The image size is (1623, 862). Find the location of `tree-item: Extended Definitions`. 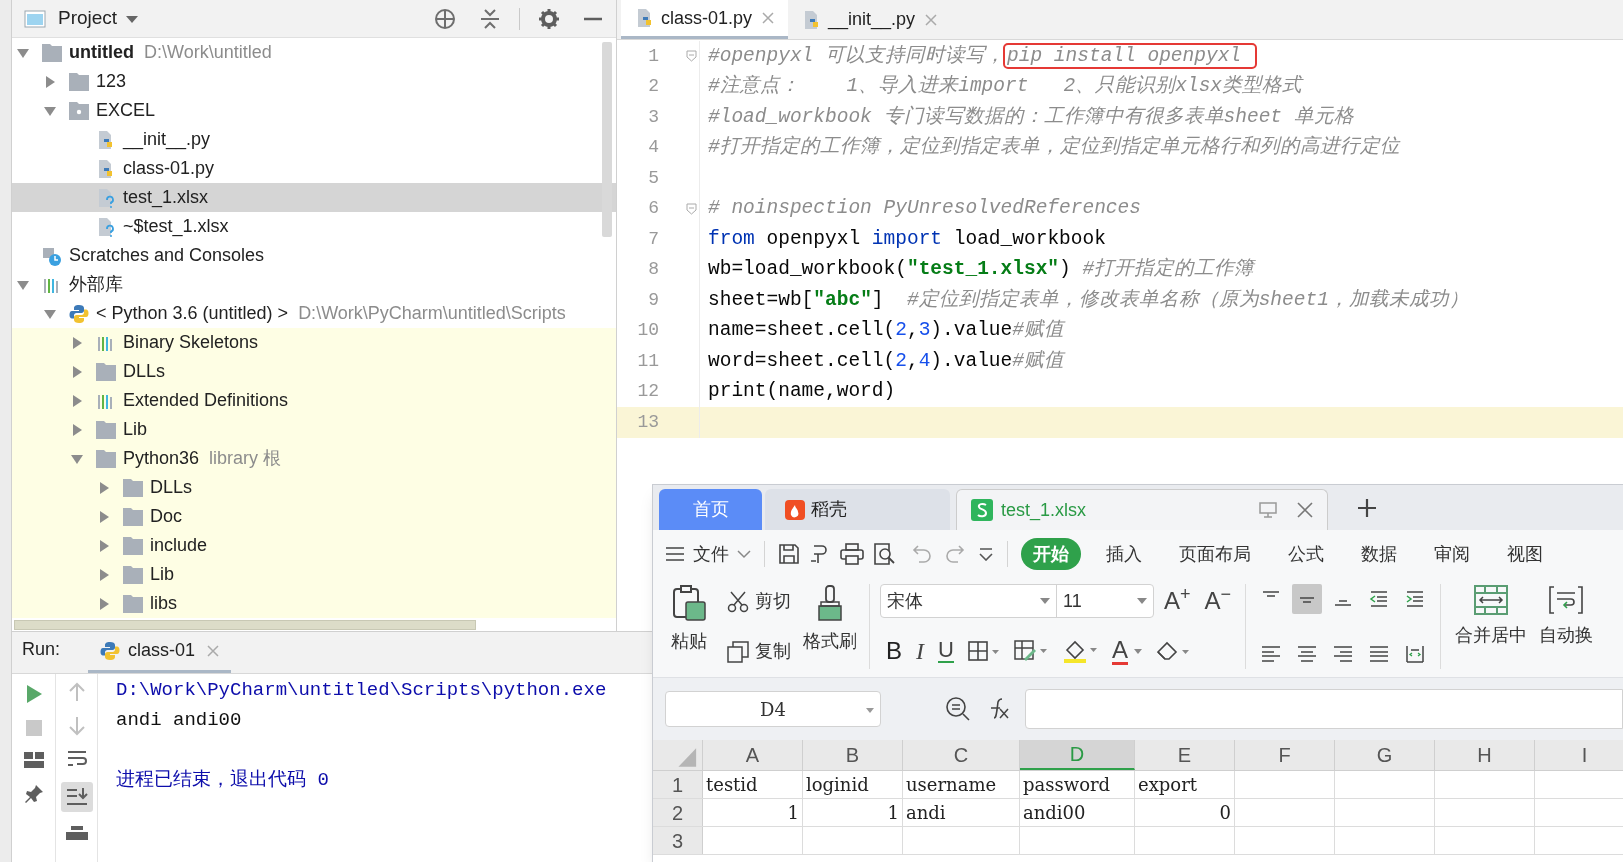

tree-item: Extended Definitions is located at coordinates (314, 400).